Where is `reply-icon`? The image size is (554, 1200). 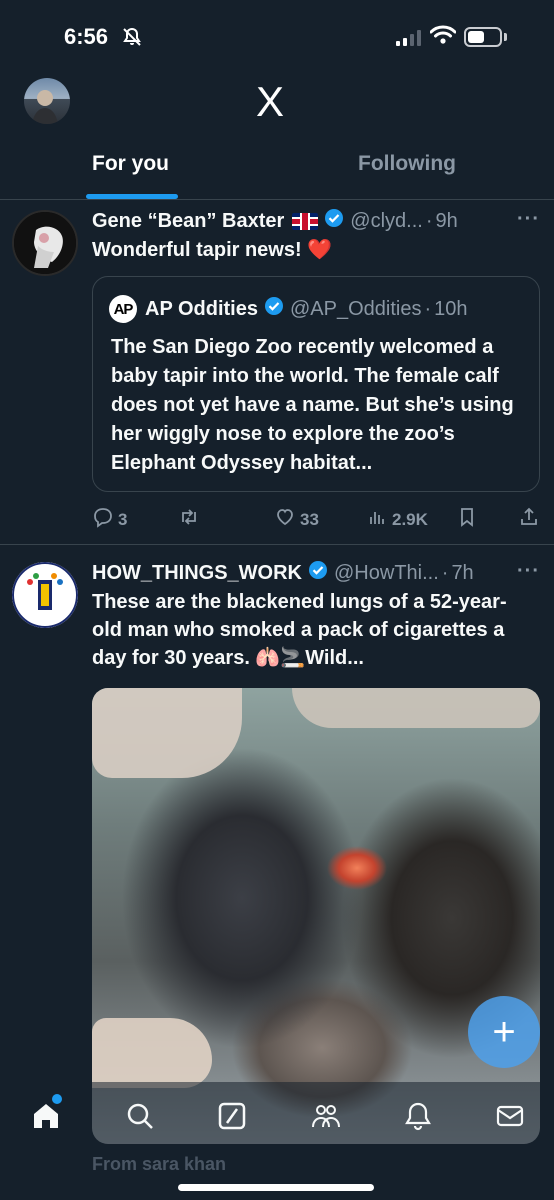 reply-icon is located at coordinates (103, 519).